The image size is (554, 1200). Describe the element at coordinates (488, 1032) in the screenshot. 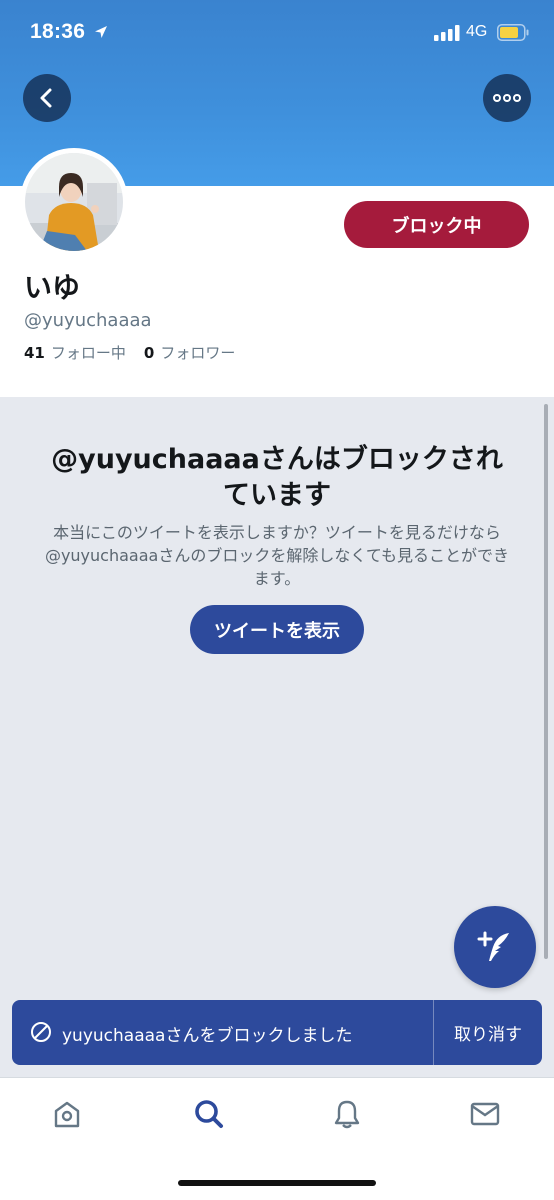

I see `undo-button: 取り消す` at that location.